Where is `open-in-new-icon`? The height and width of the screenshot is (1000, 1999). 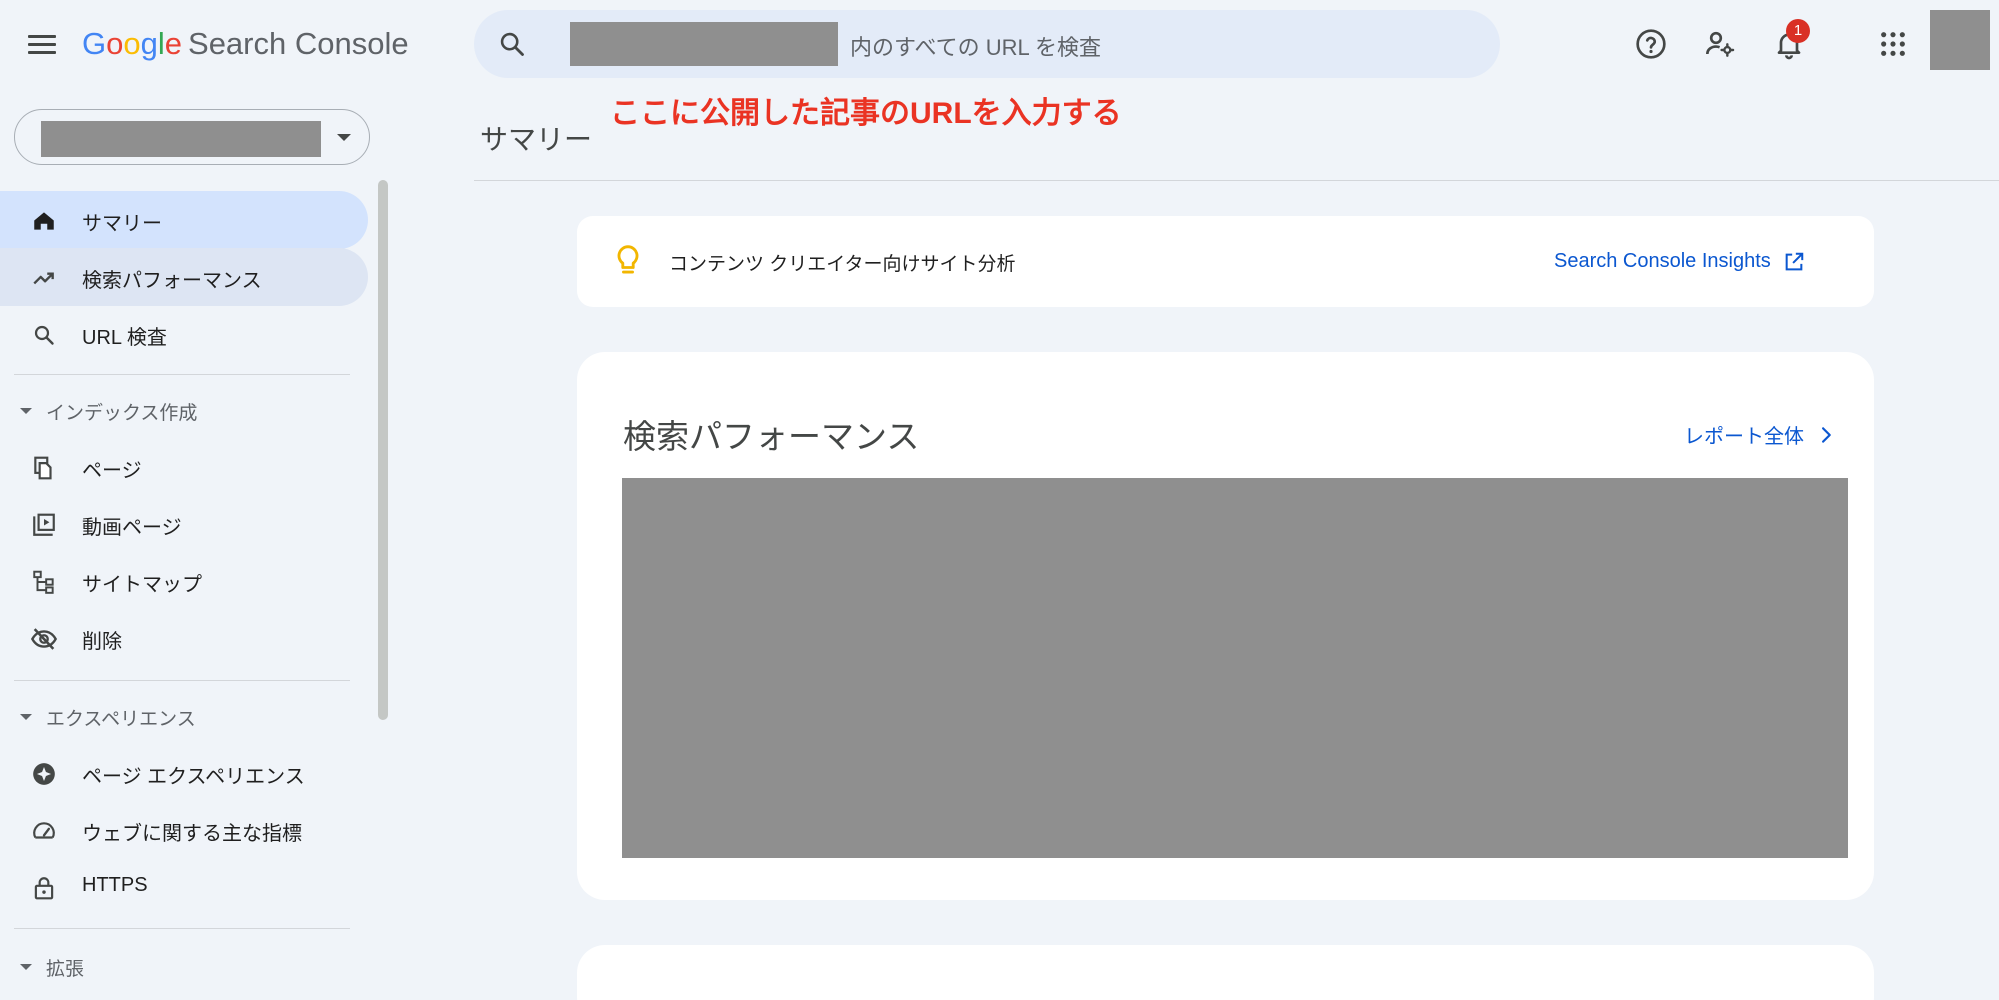 open-in-new-icon is located at coordinates (1794, 261).